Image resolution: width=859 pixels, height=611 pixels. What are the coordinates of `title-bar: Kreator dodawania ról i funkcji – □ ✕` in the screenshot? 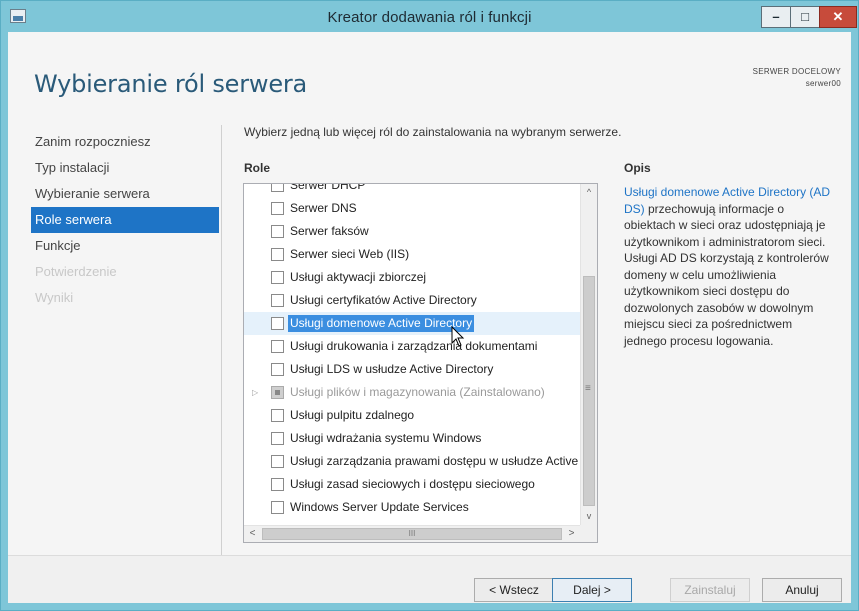 It's located at (429, 17).